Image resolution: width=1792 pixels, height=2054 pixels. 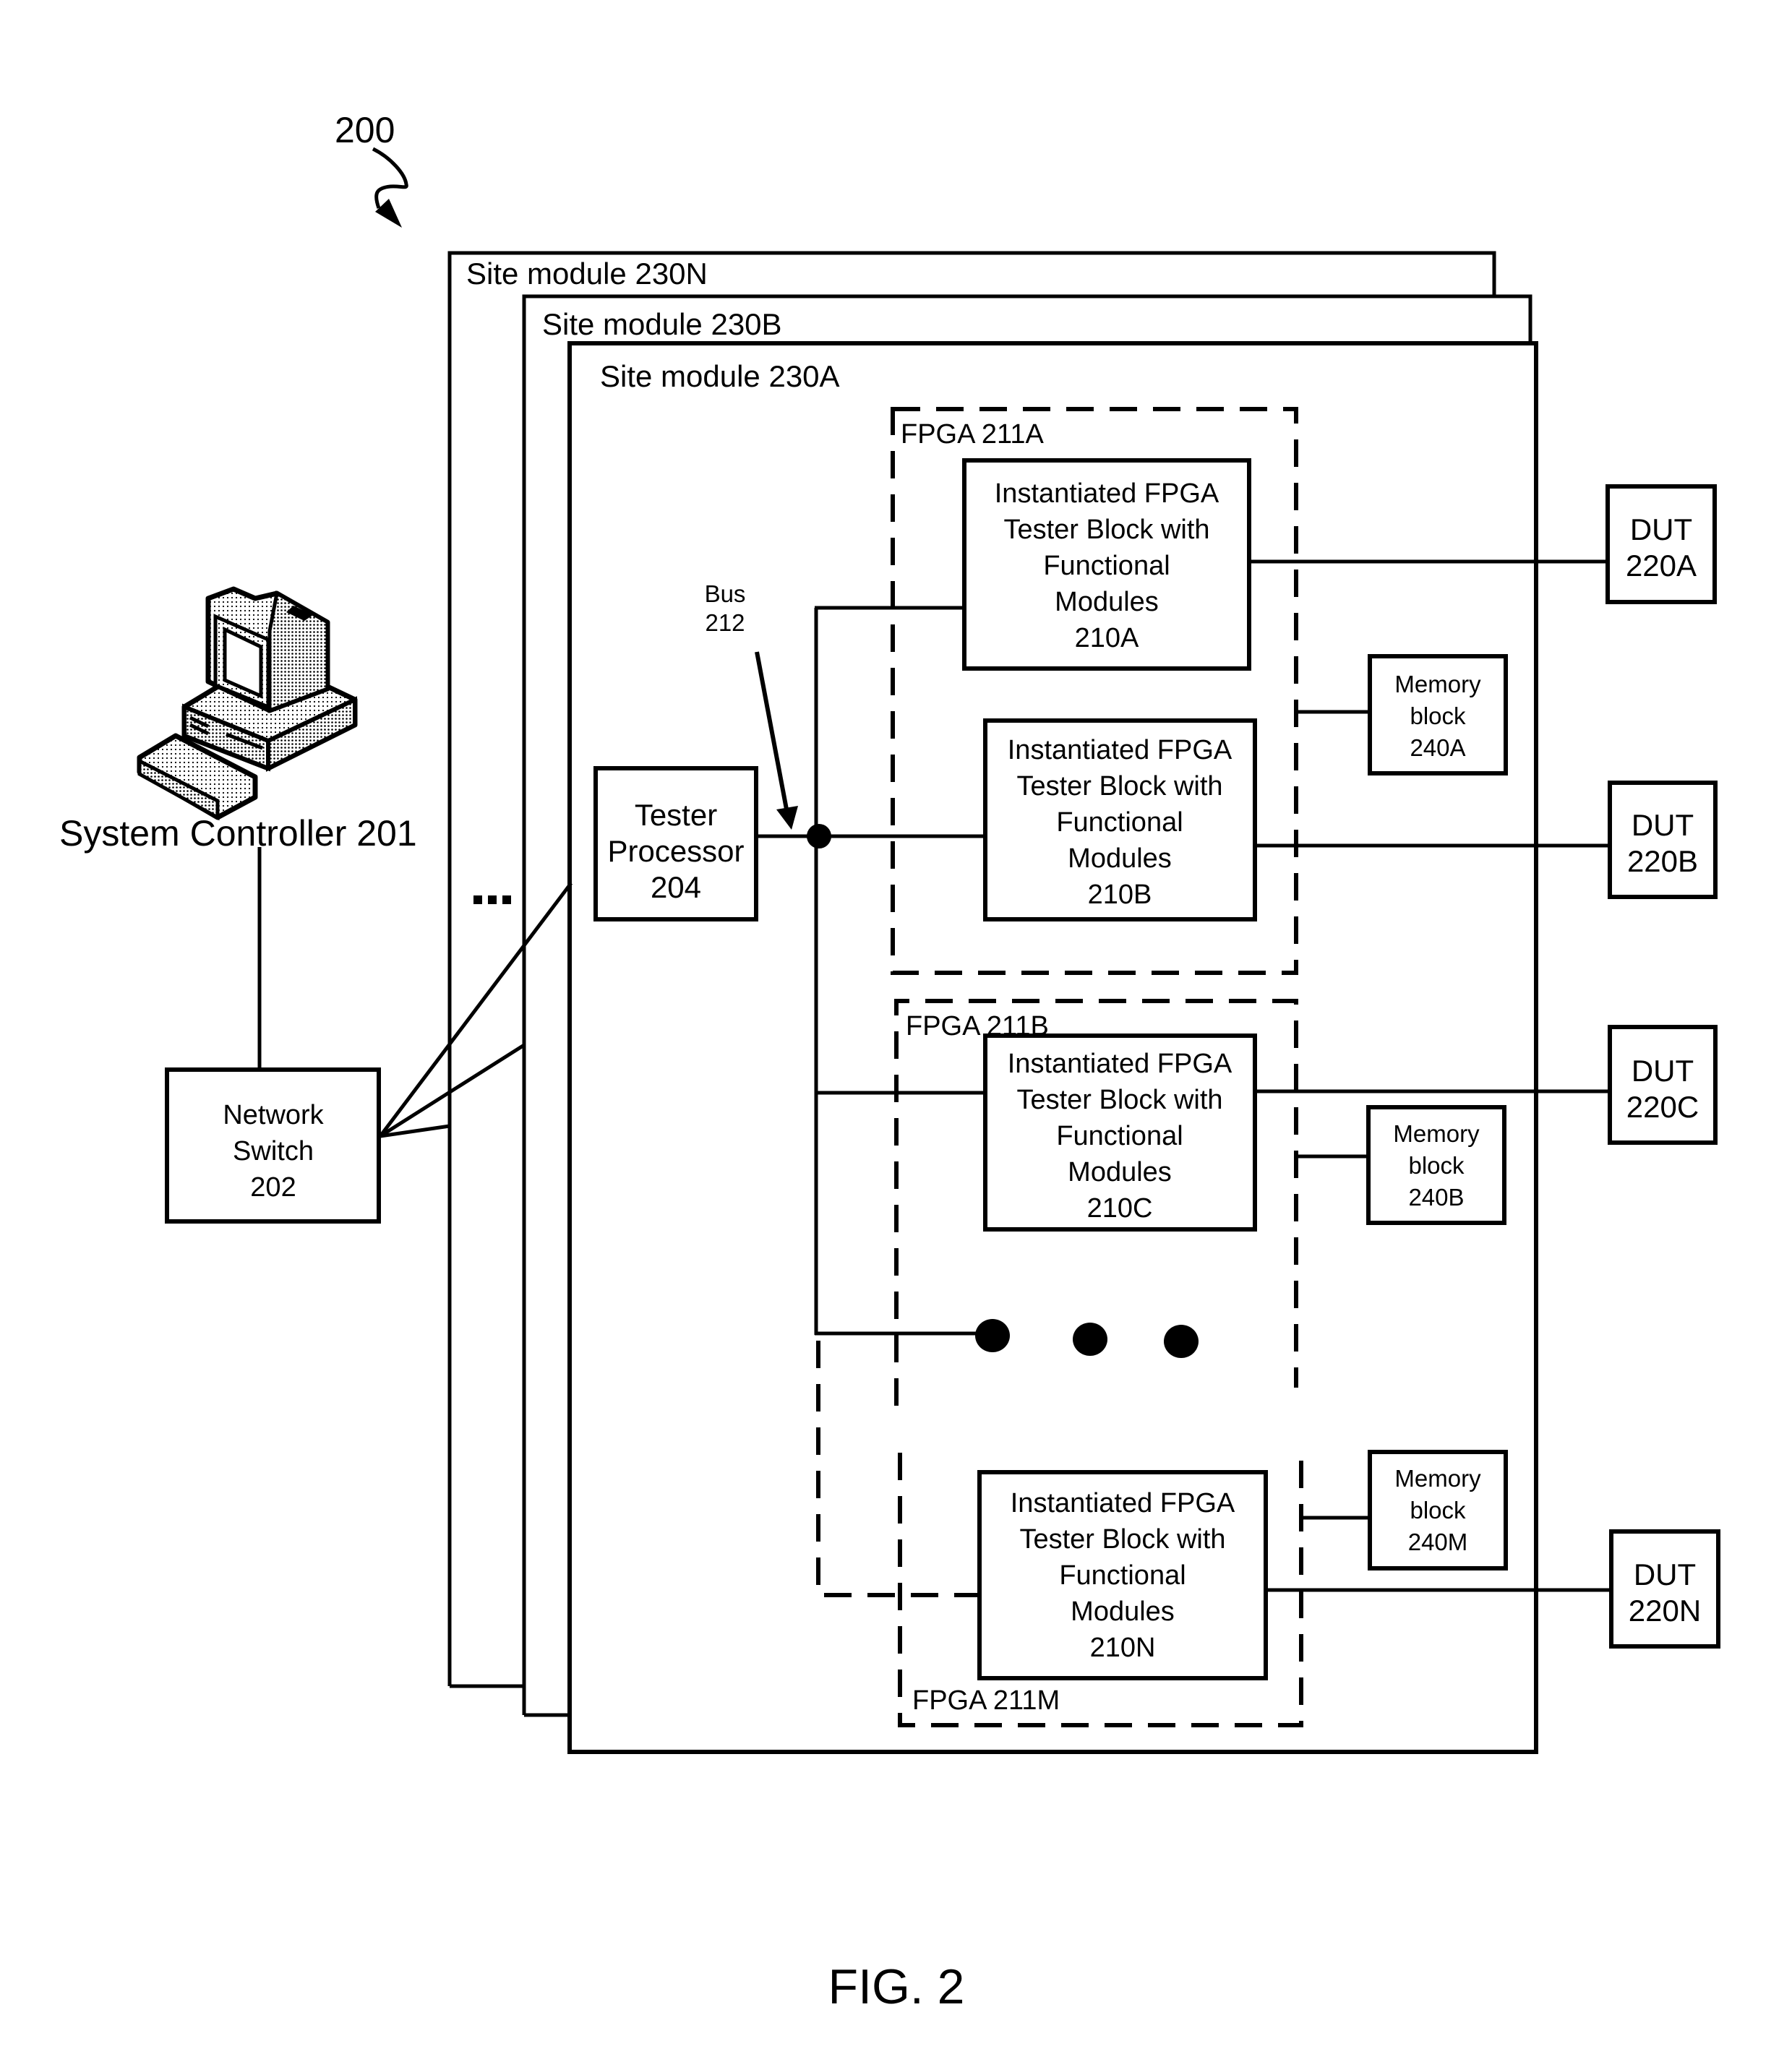 I want to click on tester-processor-line-1: Tester, so click(x=676, y=815).